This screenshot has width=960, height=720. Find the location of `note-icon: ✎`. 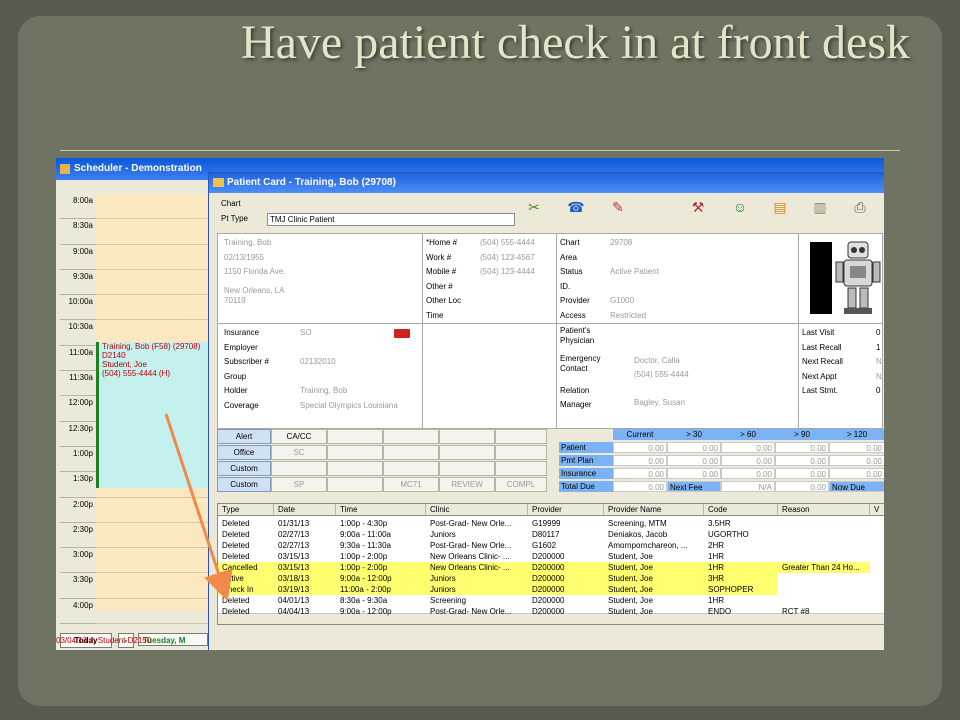

note-icon: ✎ is located at coordinates (618, 207).